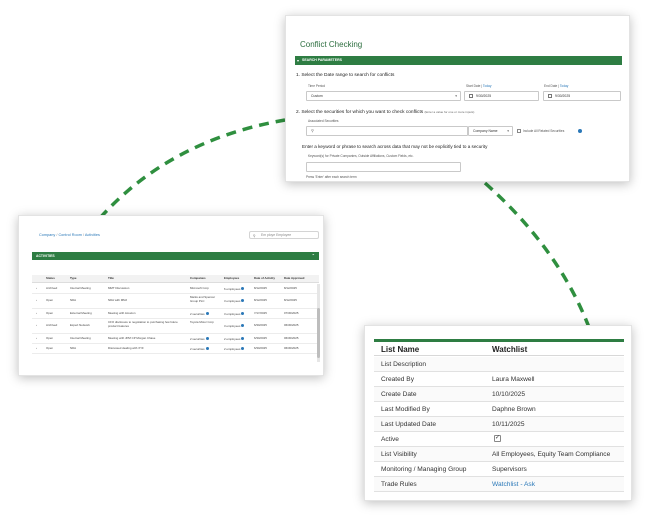 This screenshot has height=518, width=650. Describe the element at coordinates (111, 278) in the screenshot. I see `col-title: Title` at that location.